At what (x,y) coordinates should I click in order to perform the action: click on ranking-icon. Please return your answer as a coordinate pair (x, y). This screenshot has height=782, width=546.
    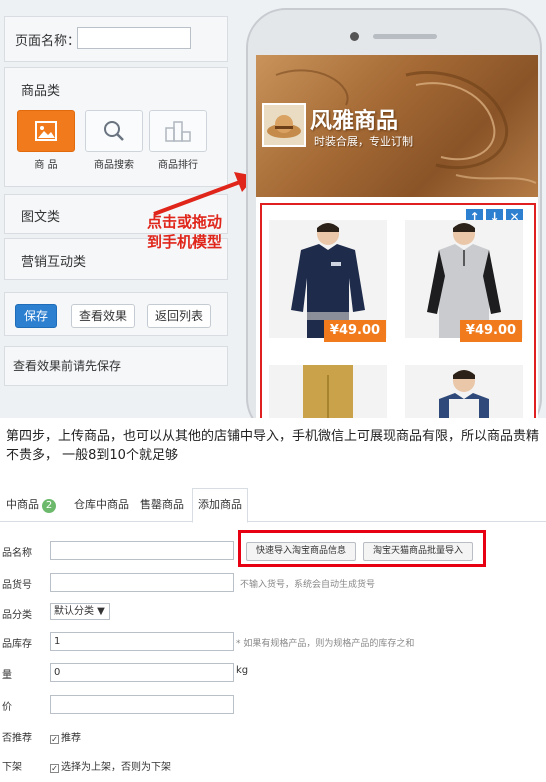
    Looking at the image, I should click on (178, 131).